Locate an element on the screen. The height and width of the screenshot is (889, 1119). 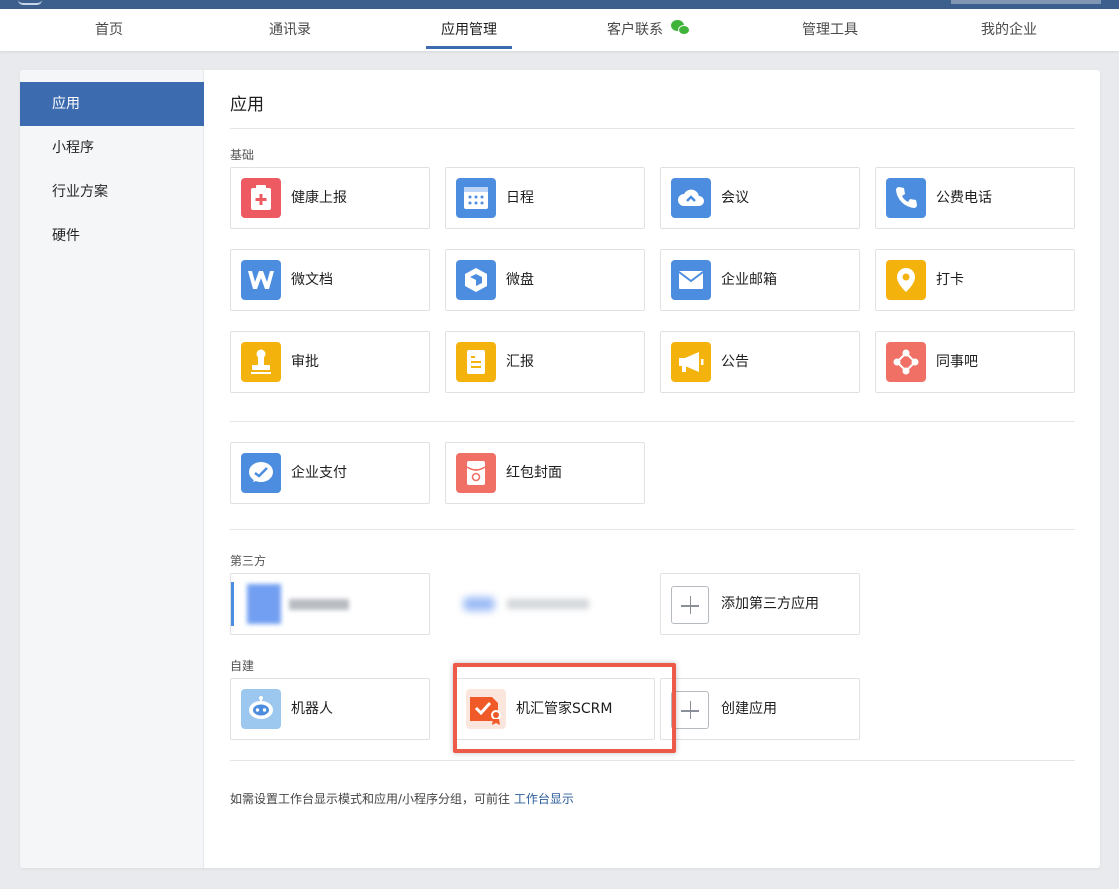
report-icon is located at coordinates (476, 362).